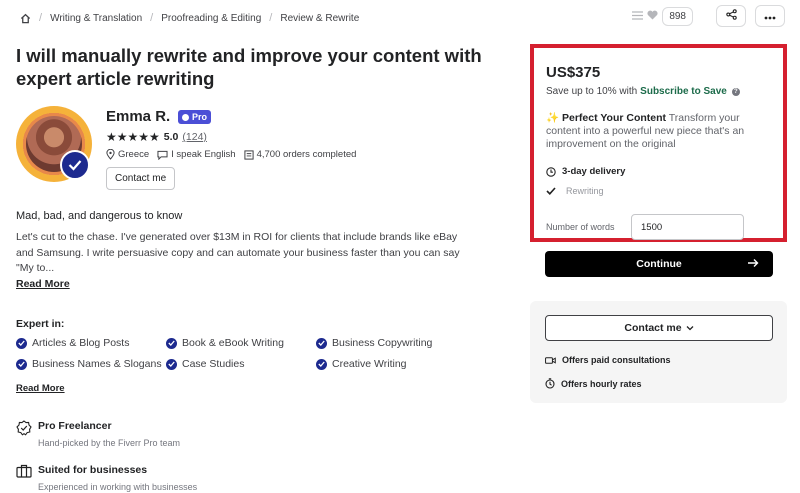 The width and height of the screenshot is (800, 493). I want to click on more-options-button, so click(770, 16).